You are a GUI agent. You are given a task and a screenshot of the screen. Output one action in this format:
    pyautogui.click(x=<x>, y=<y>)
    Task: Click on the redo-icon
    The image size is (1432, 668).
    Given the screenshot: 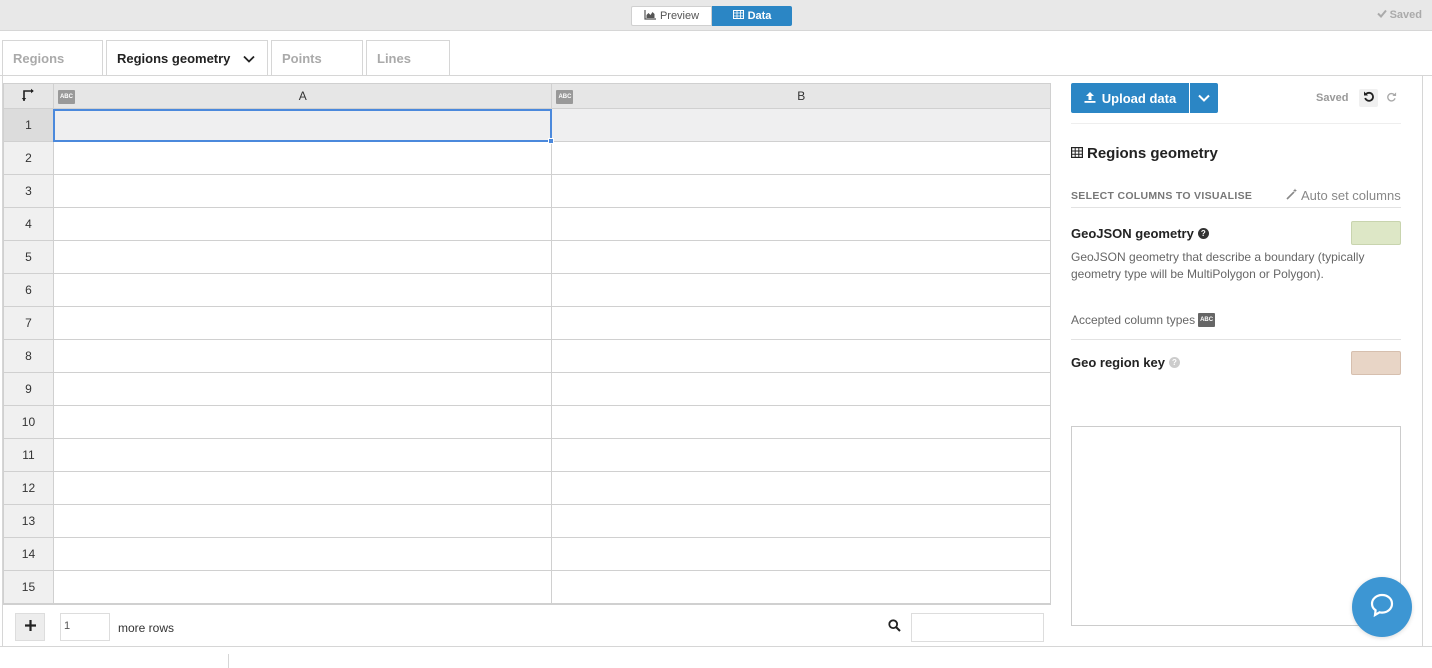 What is the action you would take?
    pyautogui.click(x=1391, y=98)
    